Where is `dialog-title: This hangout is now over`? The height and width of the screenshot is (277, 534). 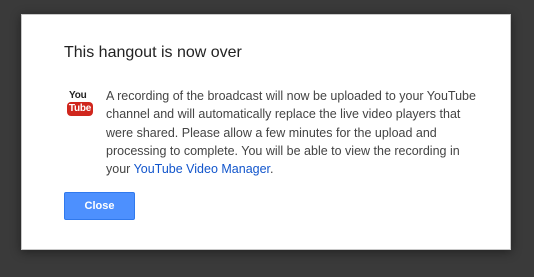 dialog-title: This hangout is now over is located at coordinates (153, 52).